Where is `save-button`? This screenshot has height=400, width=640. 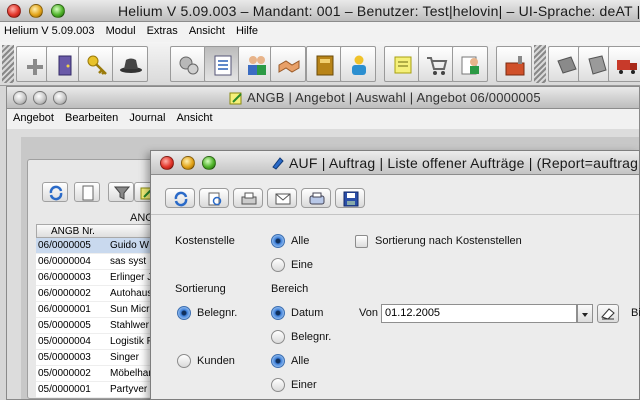
save-button is located at coordinates (350, 198).